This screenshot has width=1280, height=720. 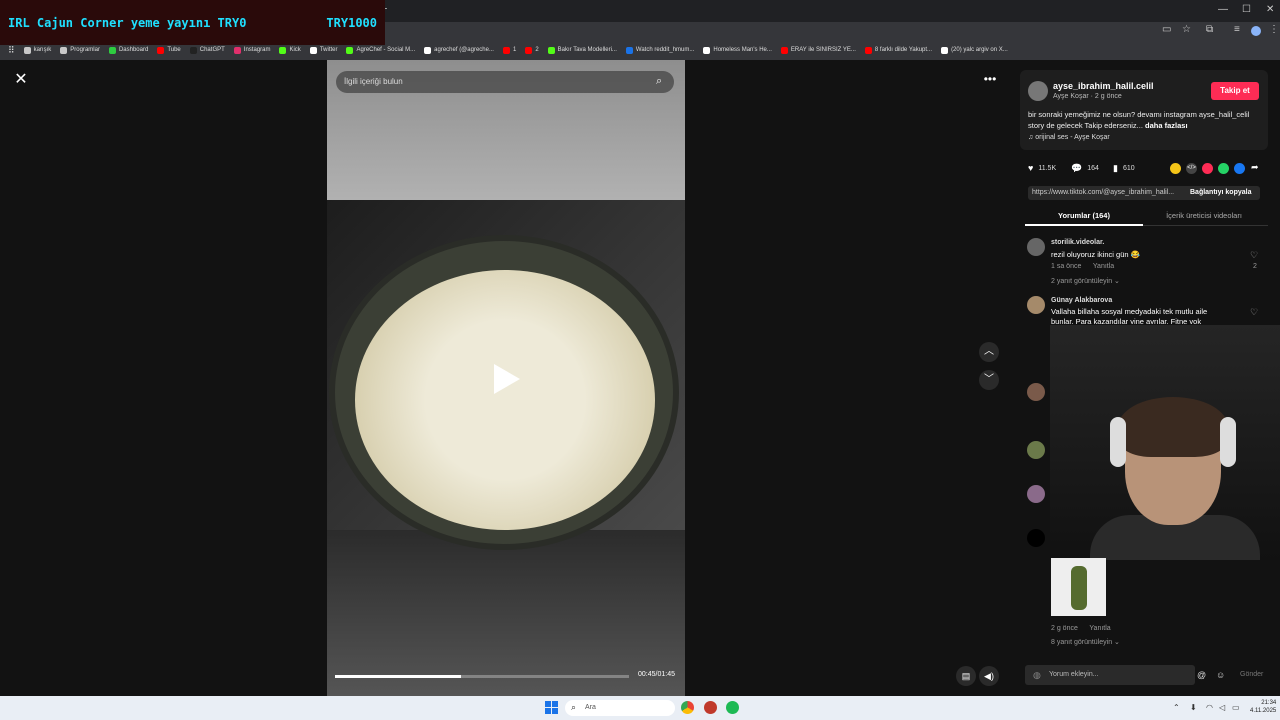 I want to click on copy-link-button: Bağlantıyı kopyala, so click(x=1220, y=193).